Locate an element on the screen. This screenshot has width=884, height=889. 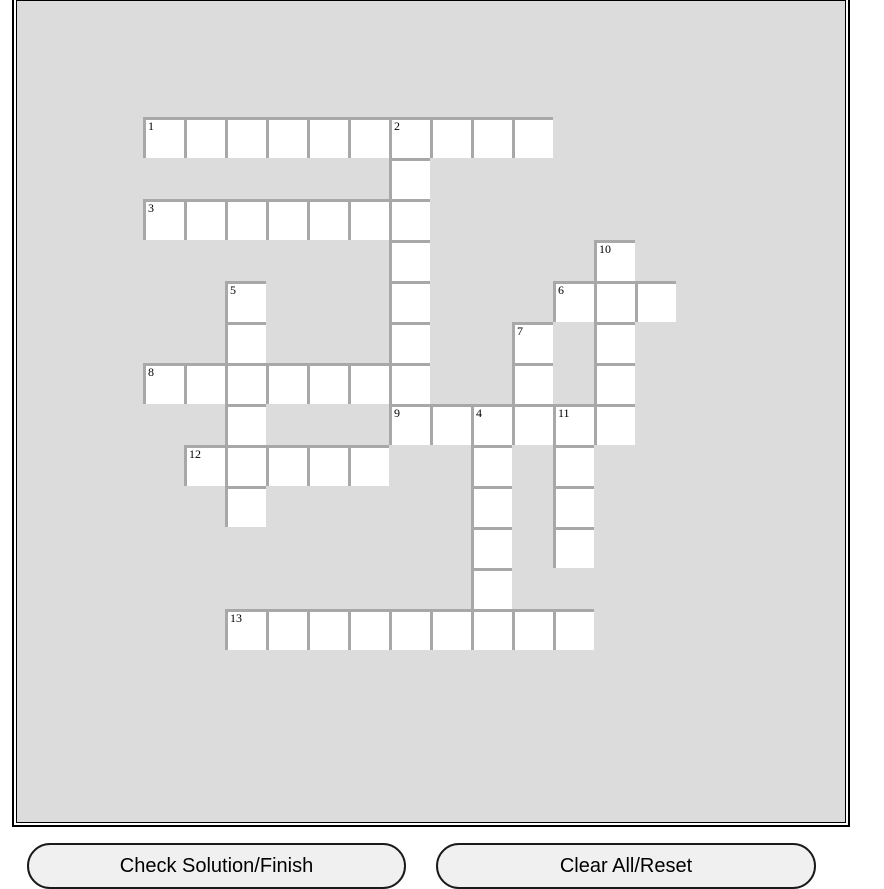
grid-cell: 4 is located at coordinates (491, 424).